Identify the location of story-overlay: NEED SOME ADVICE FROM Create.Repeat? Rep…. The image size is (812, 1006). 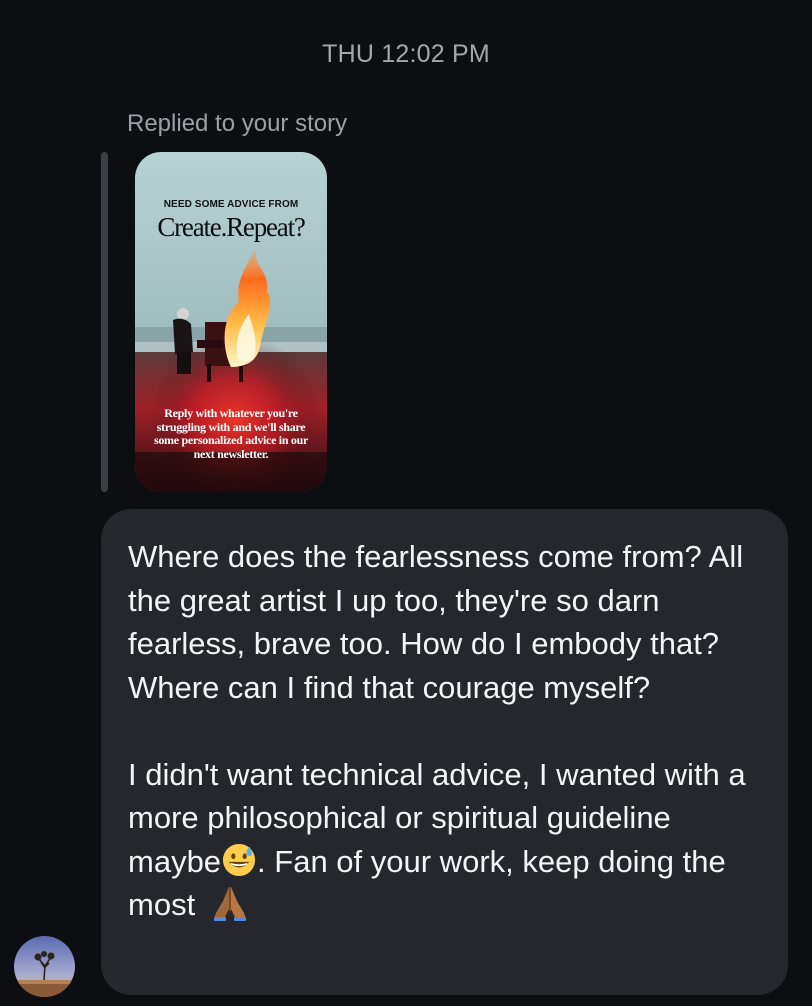
(231, 322).